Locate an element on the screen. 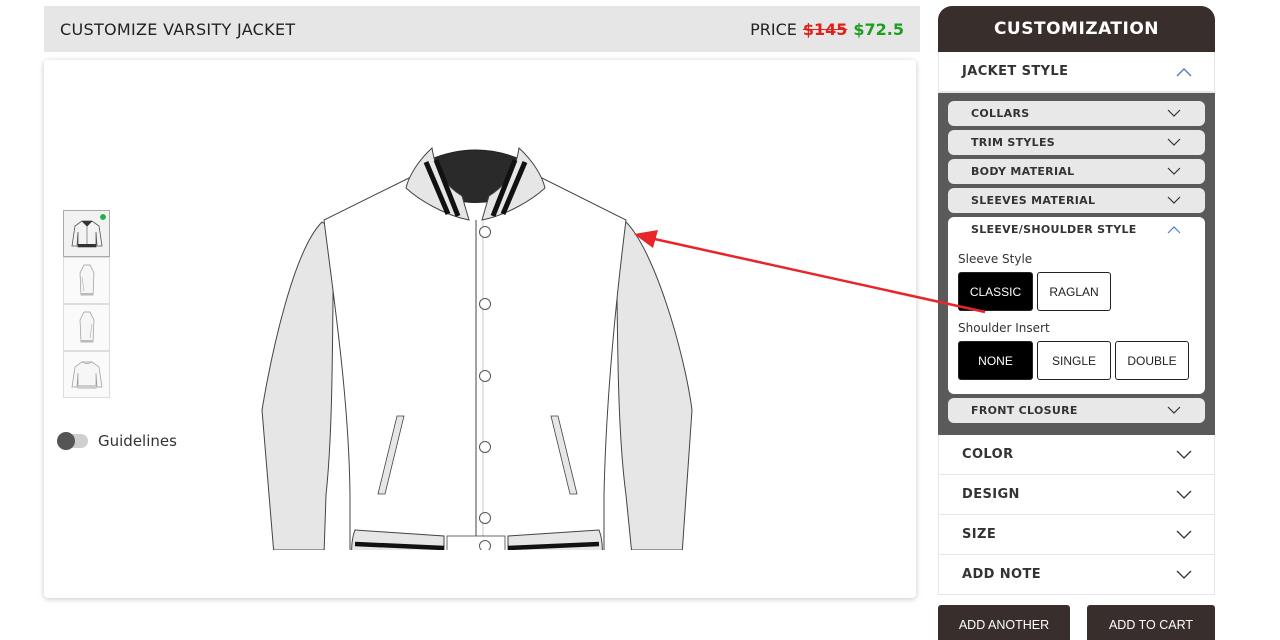 Image resolution: width=1280 pixels, height=640 pixels. jacket-body is located at coordinates (475, 363).